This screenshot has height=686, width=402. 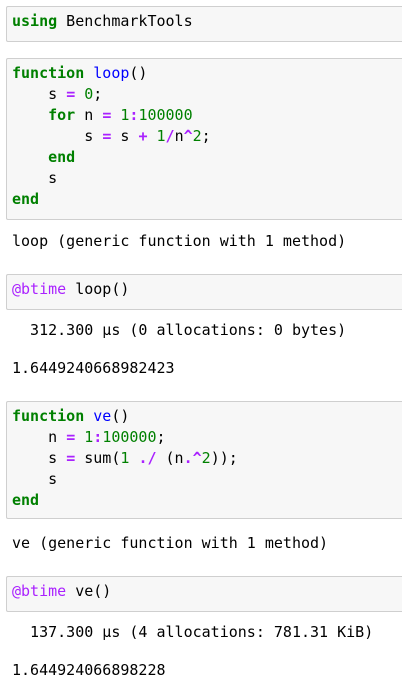 What do you see at coordinates (179, 241) in the screenshot?
I see `cell-output-2: loop (generic function with 1 method)` at bounding box center [179, 241].